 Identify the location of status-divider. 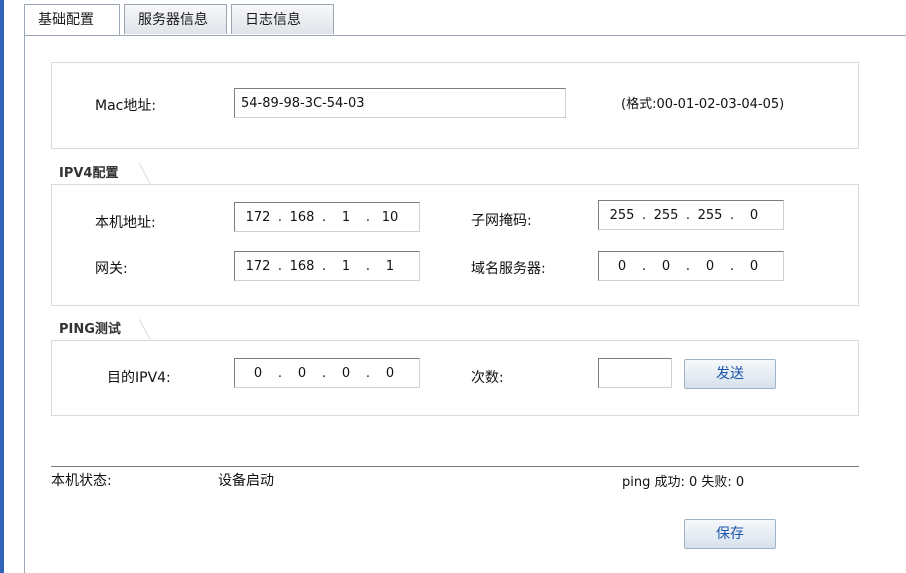
(455, 466).